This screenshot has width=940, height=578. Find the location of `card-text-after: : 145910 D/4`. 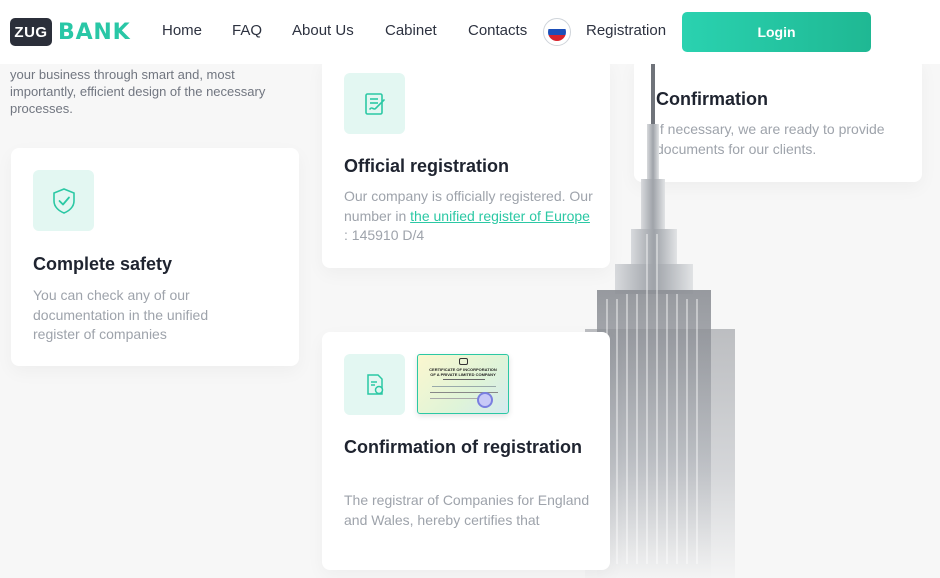

card-text-after: : 145910 D/4 is located at coordinates (384, 235).